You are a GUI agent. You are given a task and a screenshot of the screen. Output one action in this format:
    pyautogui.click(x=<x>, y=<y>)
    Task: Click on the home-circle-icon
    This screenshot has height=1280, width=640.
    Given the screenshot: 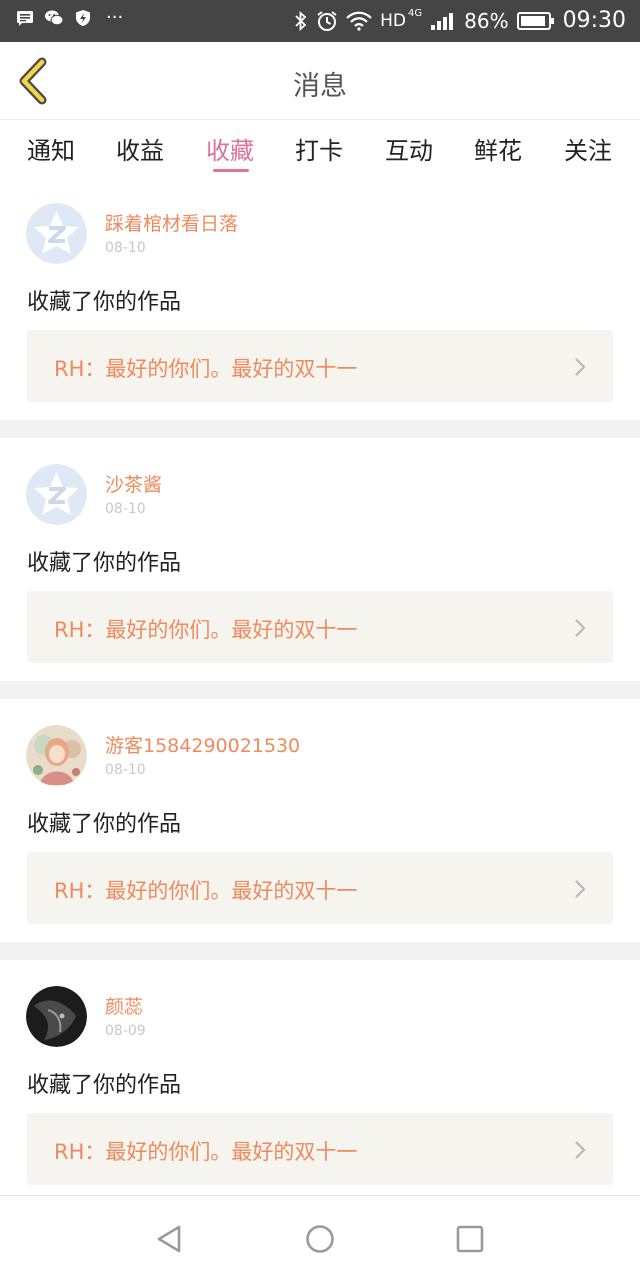 What is the action you would take?
    pyautogui.click(x=320, y=1239)
    